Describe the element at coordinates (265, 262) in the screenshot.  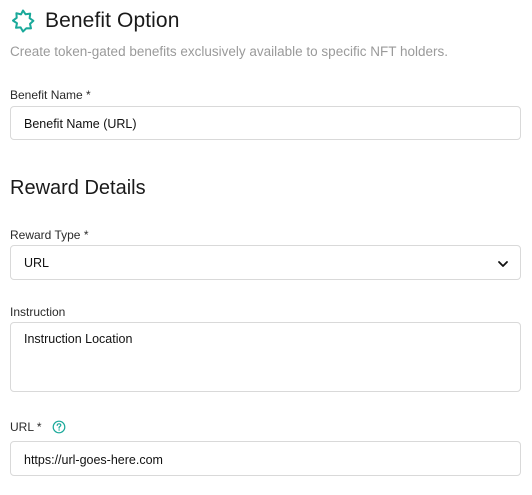
I see `reward-type-select: URL` at that location.